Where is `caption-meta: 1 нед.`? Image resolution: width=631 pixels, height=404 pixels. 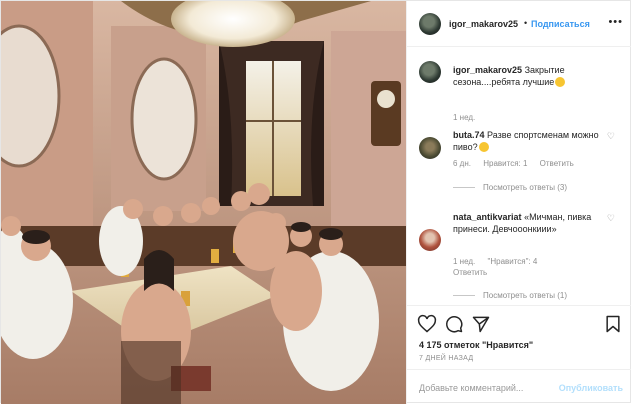 caption-meta: 1 нед. is located at coordinates (469, 117).